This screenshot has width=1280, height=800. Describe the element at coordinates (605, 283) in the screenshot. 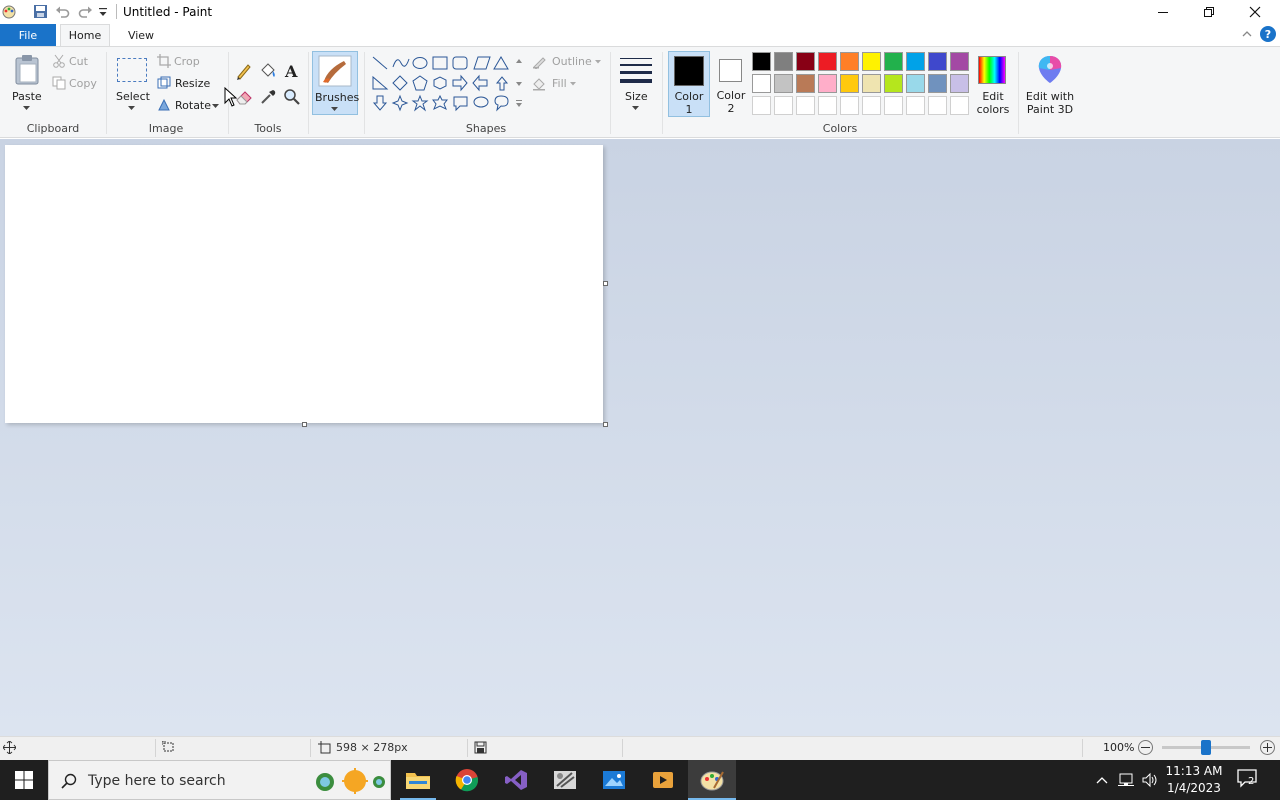

I see `resize-handle-right` at that location.